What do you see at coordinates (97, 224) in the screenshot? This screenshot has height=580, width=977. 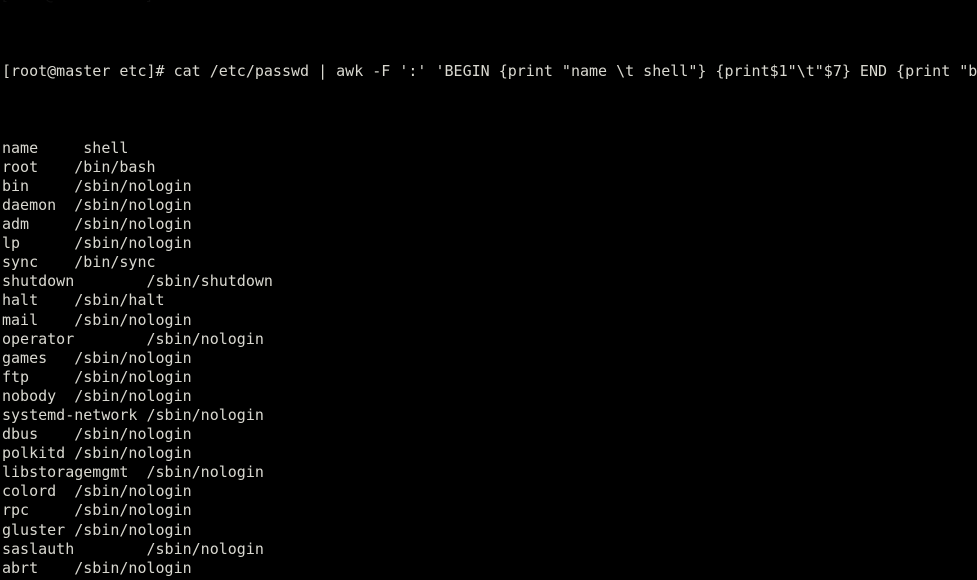 I see `output-row: adm /sbin/nologin` at bounding box center [97, 224].